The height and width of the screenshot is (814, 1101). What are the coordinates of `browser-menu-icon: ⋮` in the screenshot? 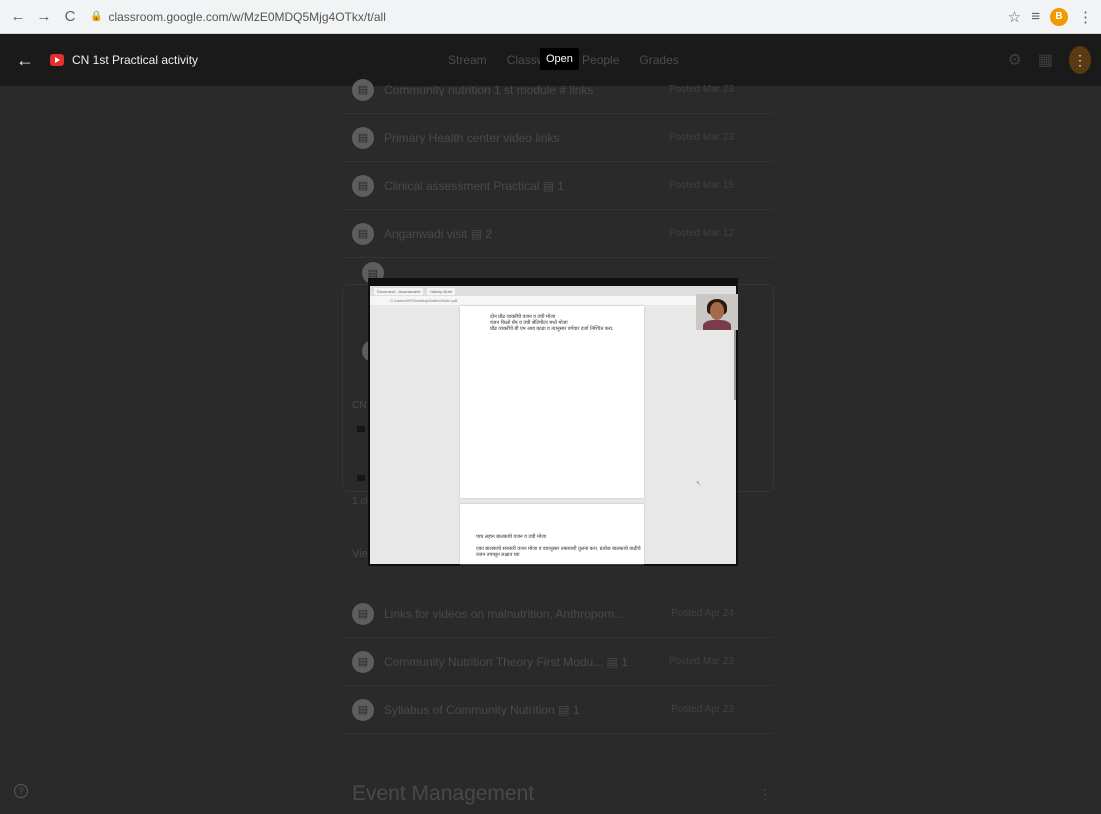 It's located at (1085, 17).